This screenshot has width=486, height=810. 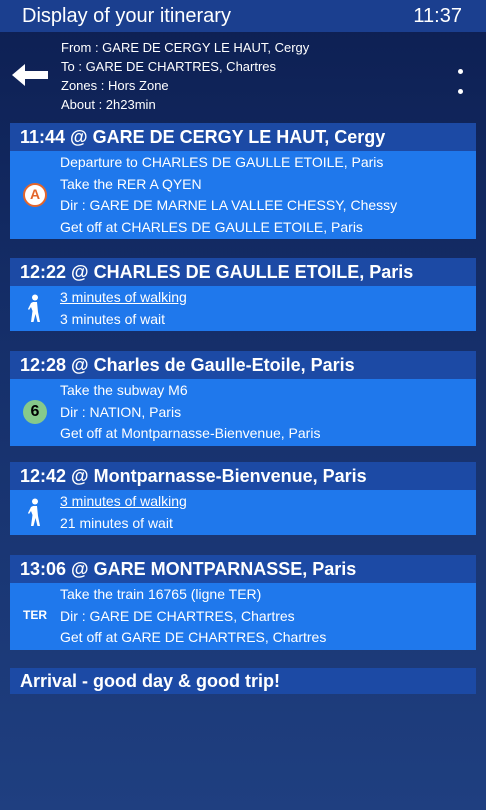 I want to click on step-line: Take the subway M6, so click(x=124, y=390).